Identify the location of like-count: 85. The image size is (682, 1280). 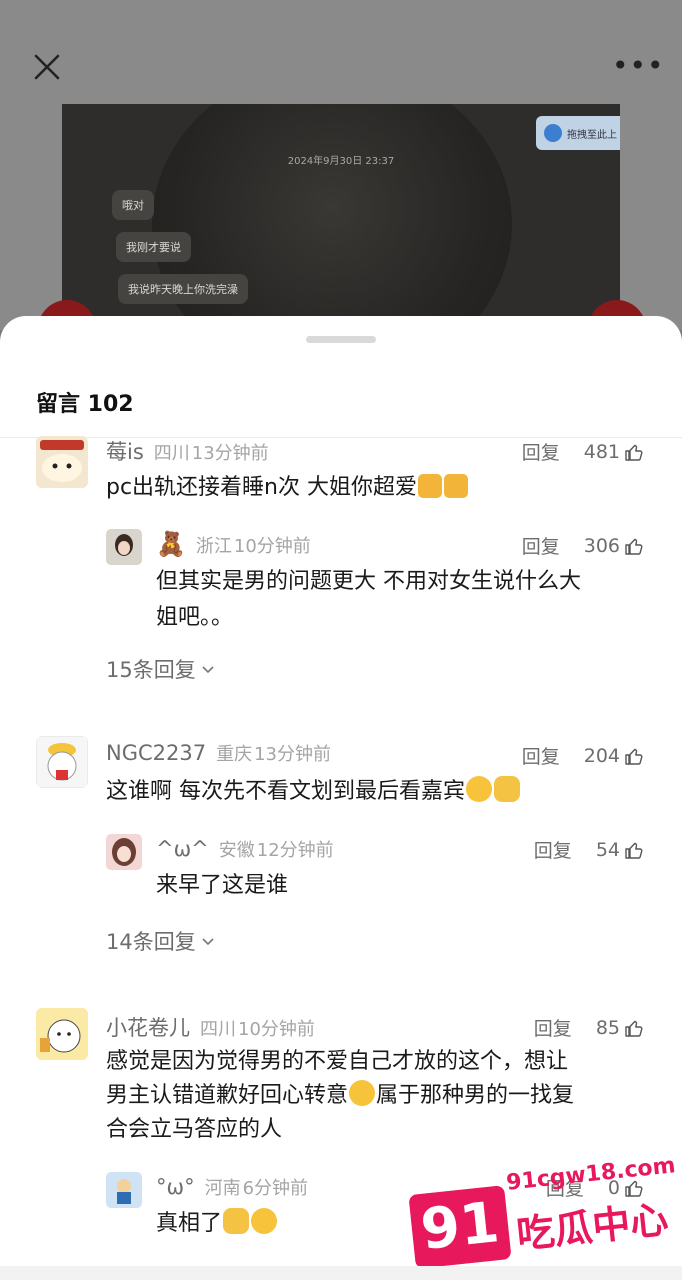
(607, 1027).